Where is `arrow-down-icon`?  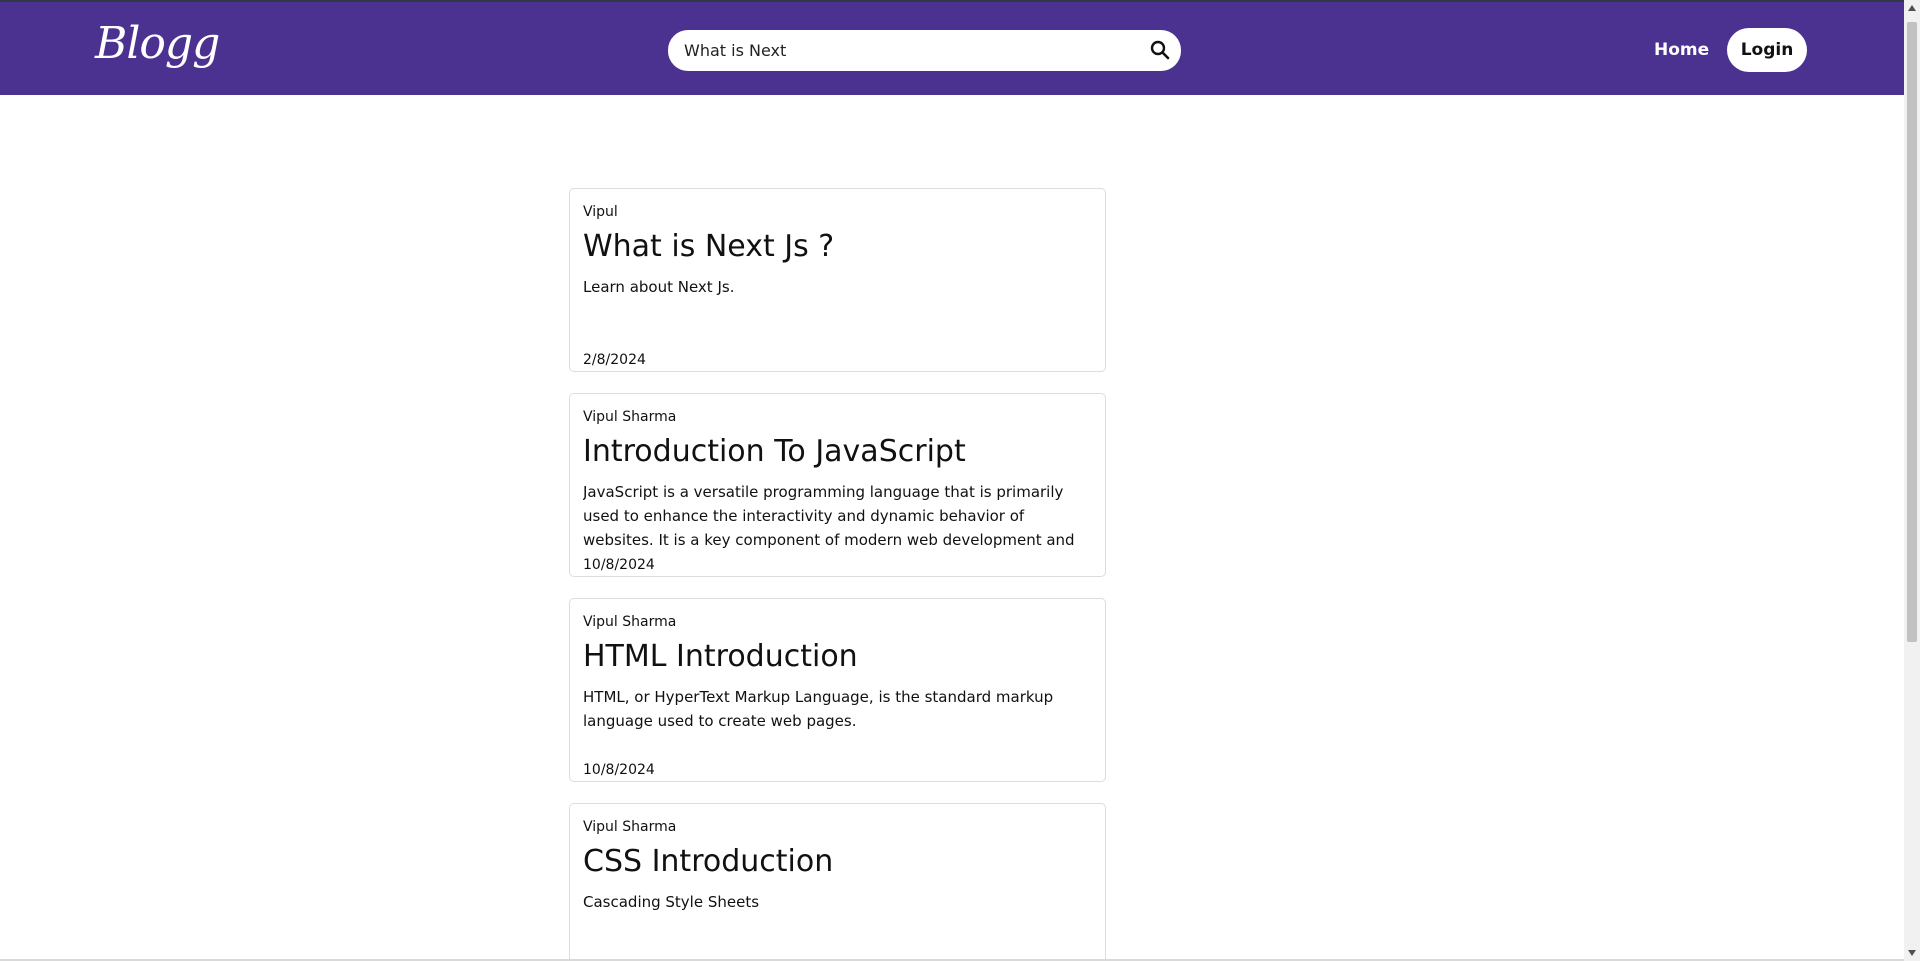 arrow-down-icon is located at coordinates (1912, 953).